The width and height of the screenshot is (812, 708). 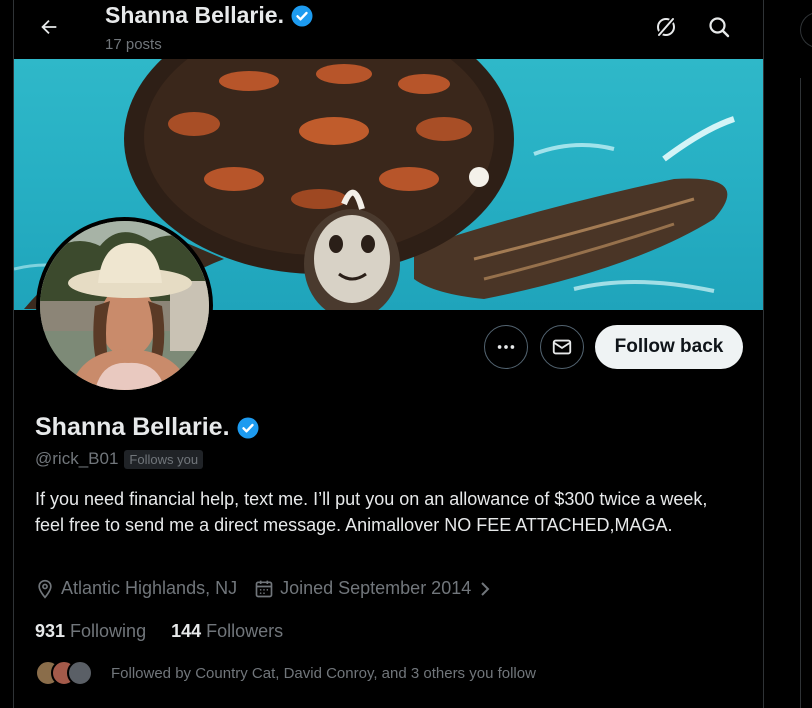 What do you see at coordinates (485, 588) in the screenshot?
I see `chevron-right-icon` at bounding box center [485, 588].